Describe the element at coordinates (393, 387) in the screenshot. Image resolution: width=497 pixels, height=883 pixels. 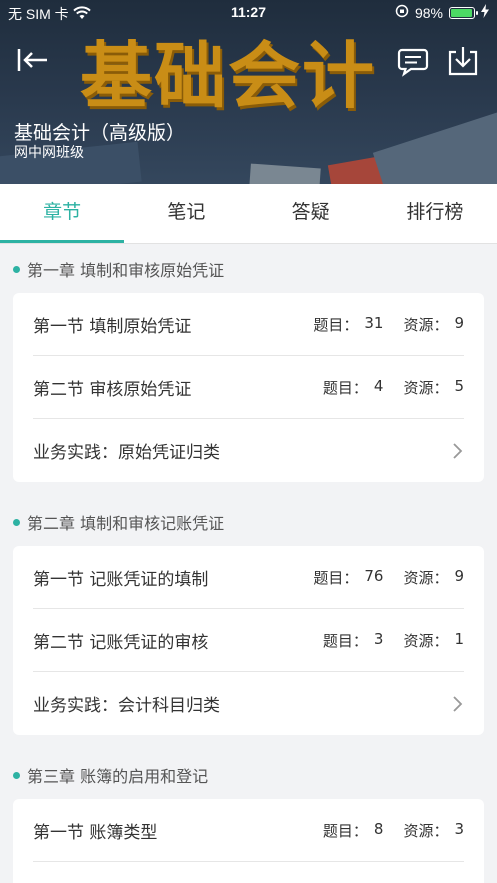
I see `section-stats: 题目： 4 资源： 5` at that location.